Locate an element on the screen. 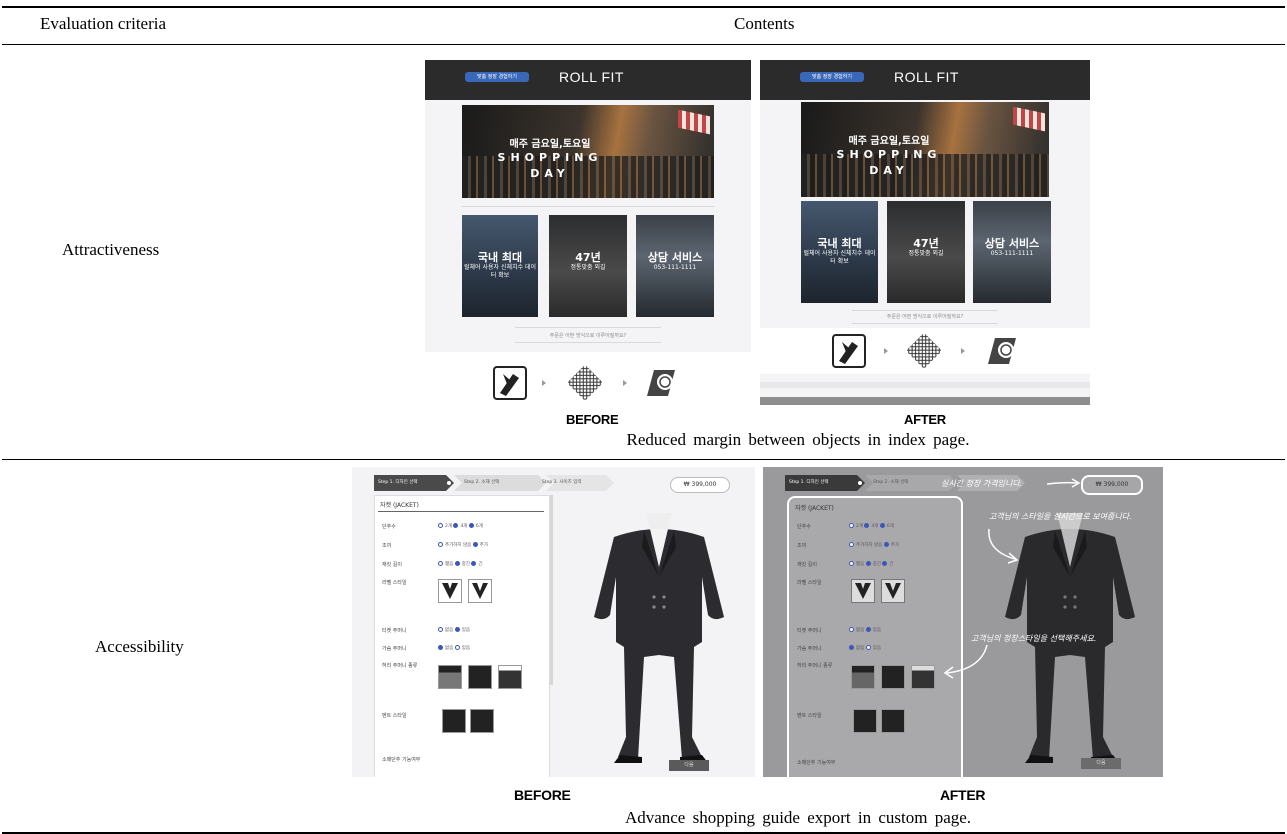 This screenshot has width=1287, height=834. shopping-day-banner: 매주 금요일,토요일 SHOPPING DAY is located at coordinates (588, 151).